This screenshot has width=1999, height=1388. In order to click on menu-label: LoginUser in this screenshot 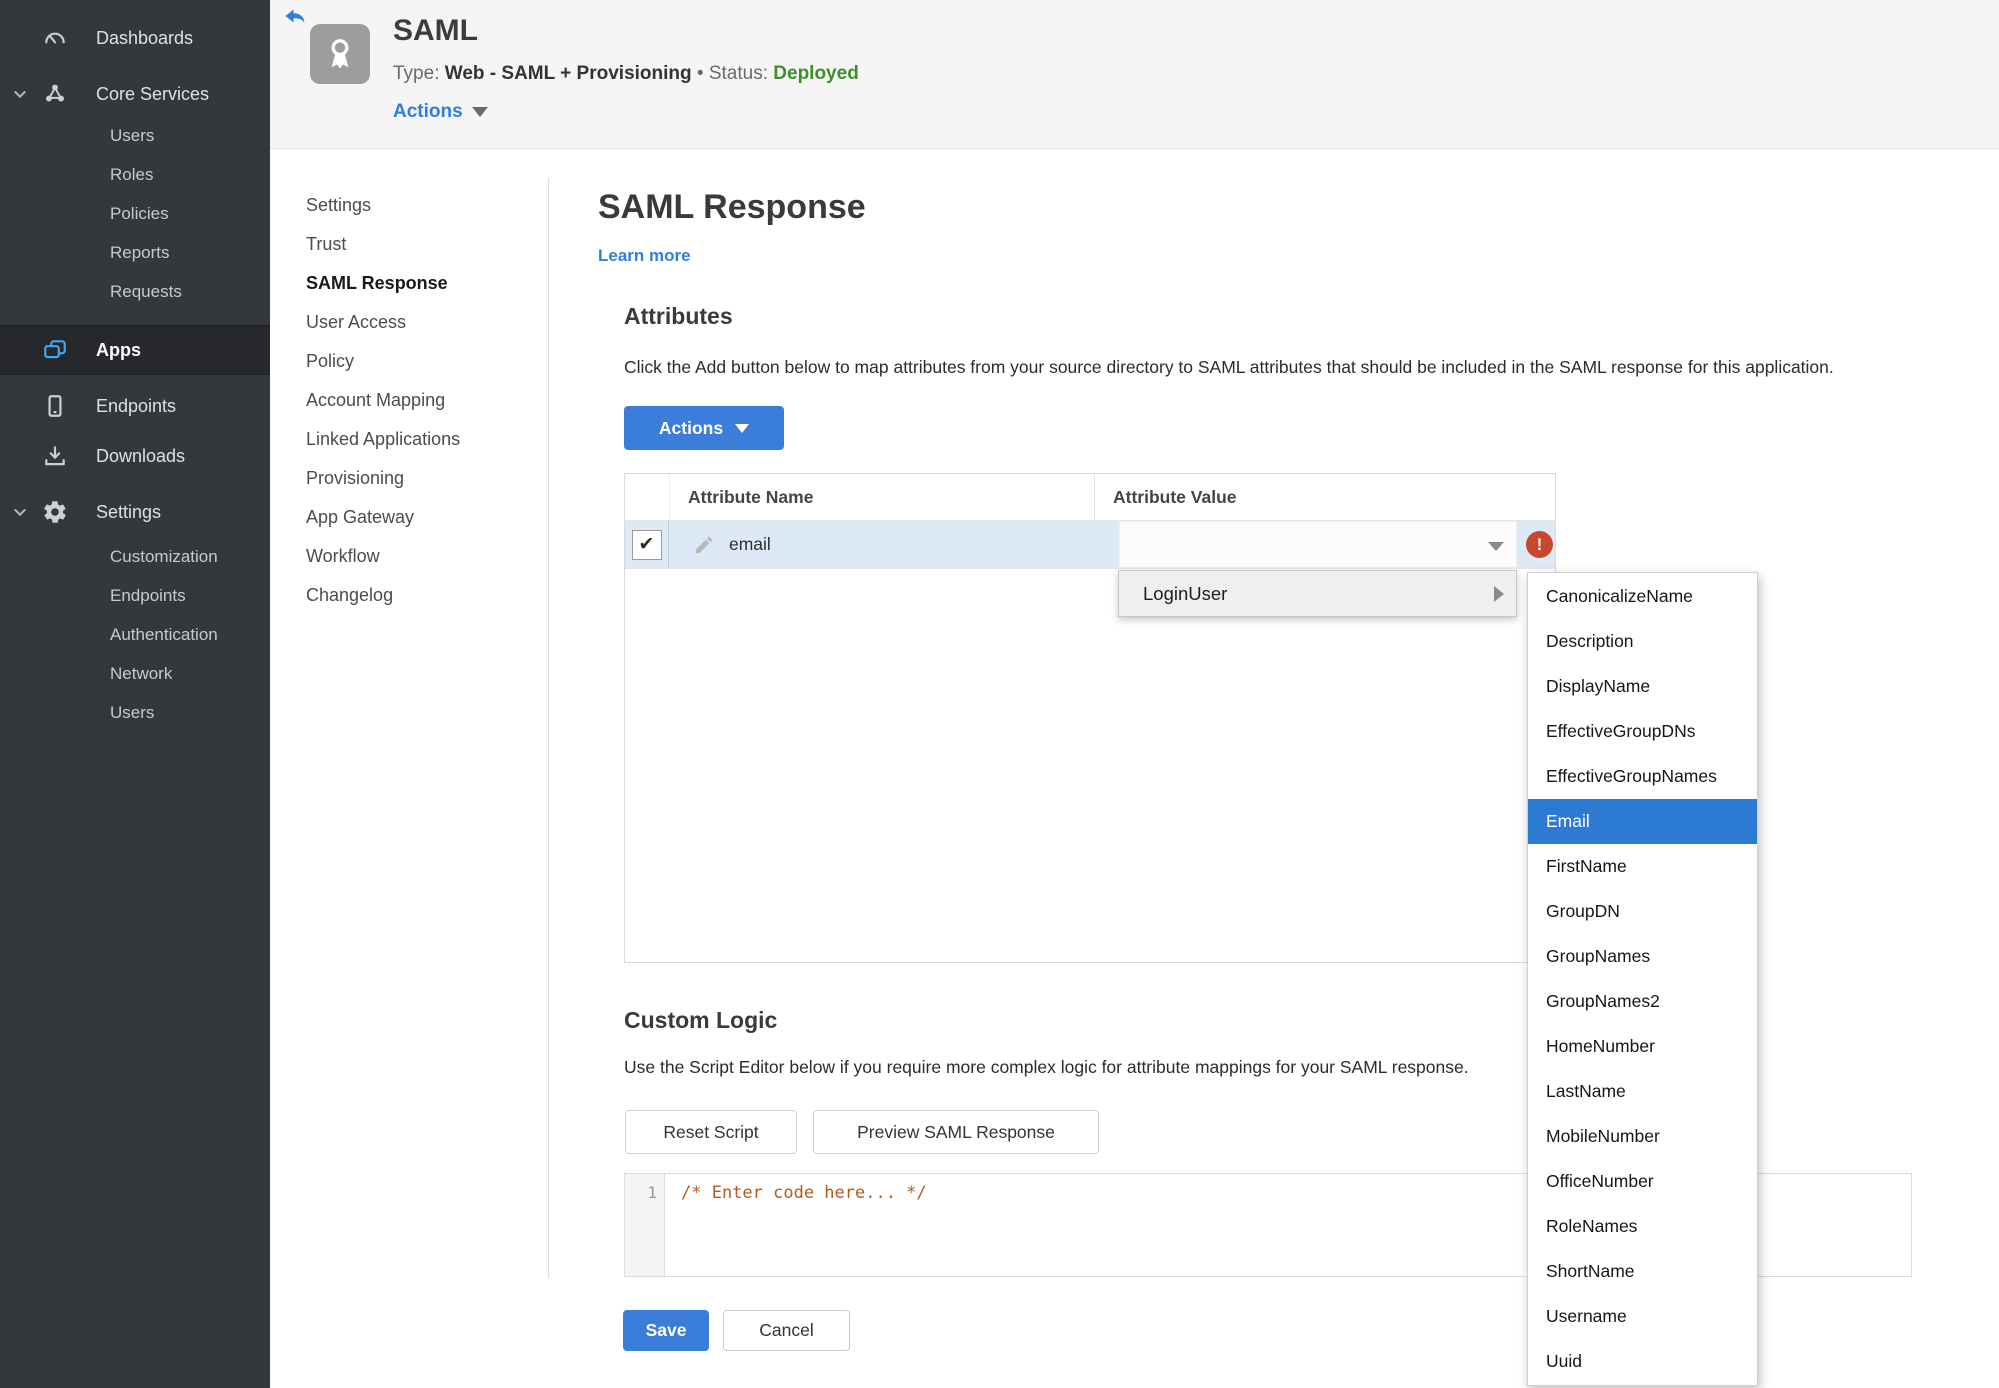, I will do `click(1185, 593)`.